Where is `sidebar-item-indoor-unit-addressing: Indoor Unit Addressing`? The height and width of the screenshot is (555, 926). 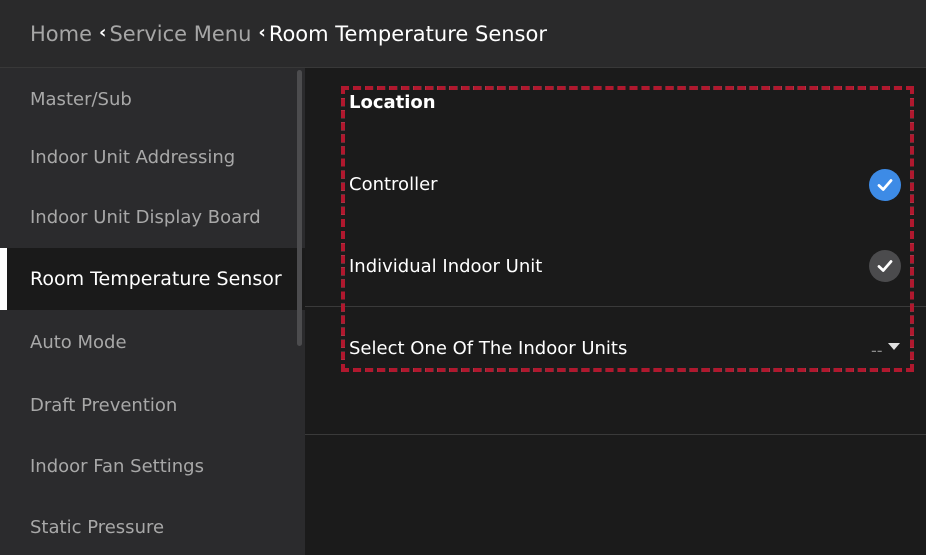
sidebar-item-indoor-unit-addressing: Indoor Unit Addressing is located at coordinates (152, 157).